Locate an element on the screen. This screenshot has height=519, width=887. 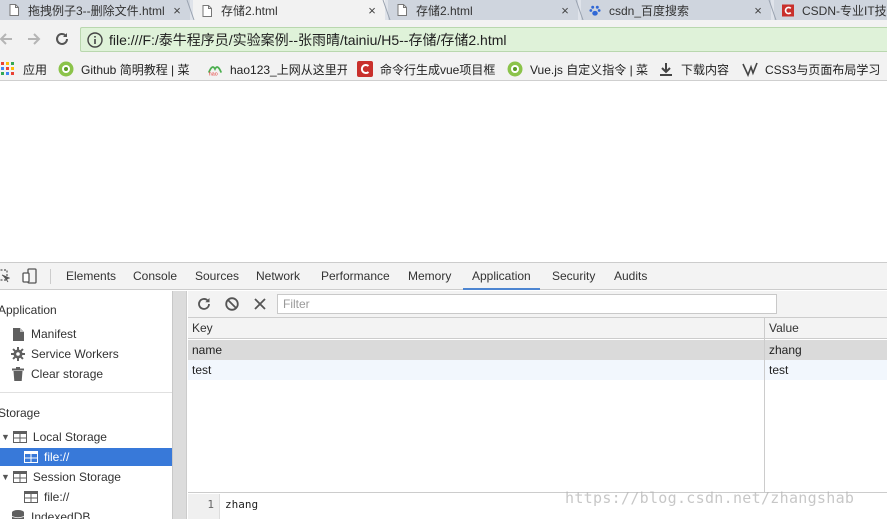
bookmark-css3-layout: CSS3与页面布局学习 is located at coordinates (814, 69).